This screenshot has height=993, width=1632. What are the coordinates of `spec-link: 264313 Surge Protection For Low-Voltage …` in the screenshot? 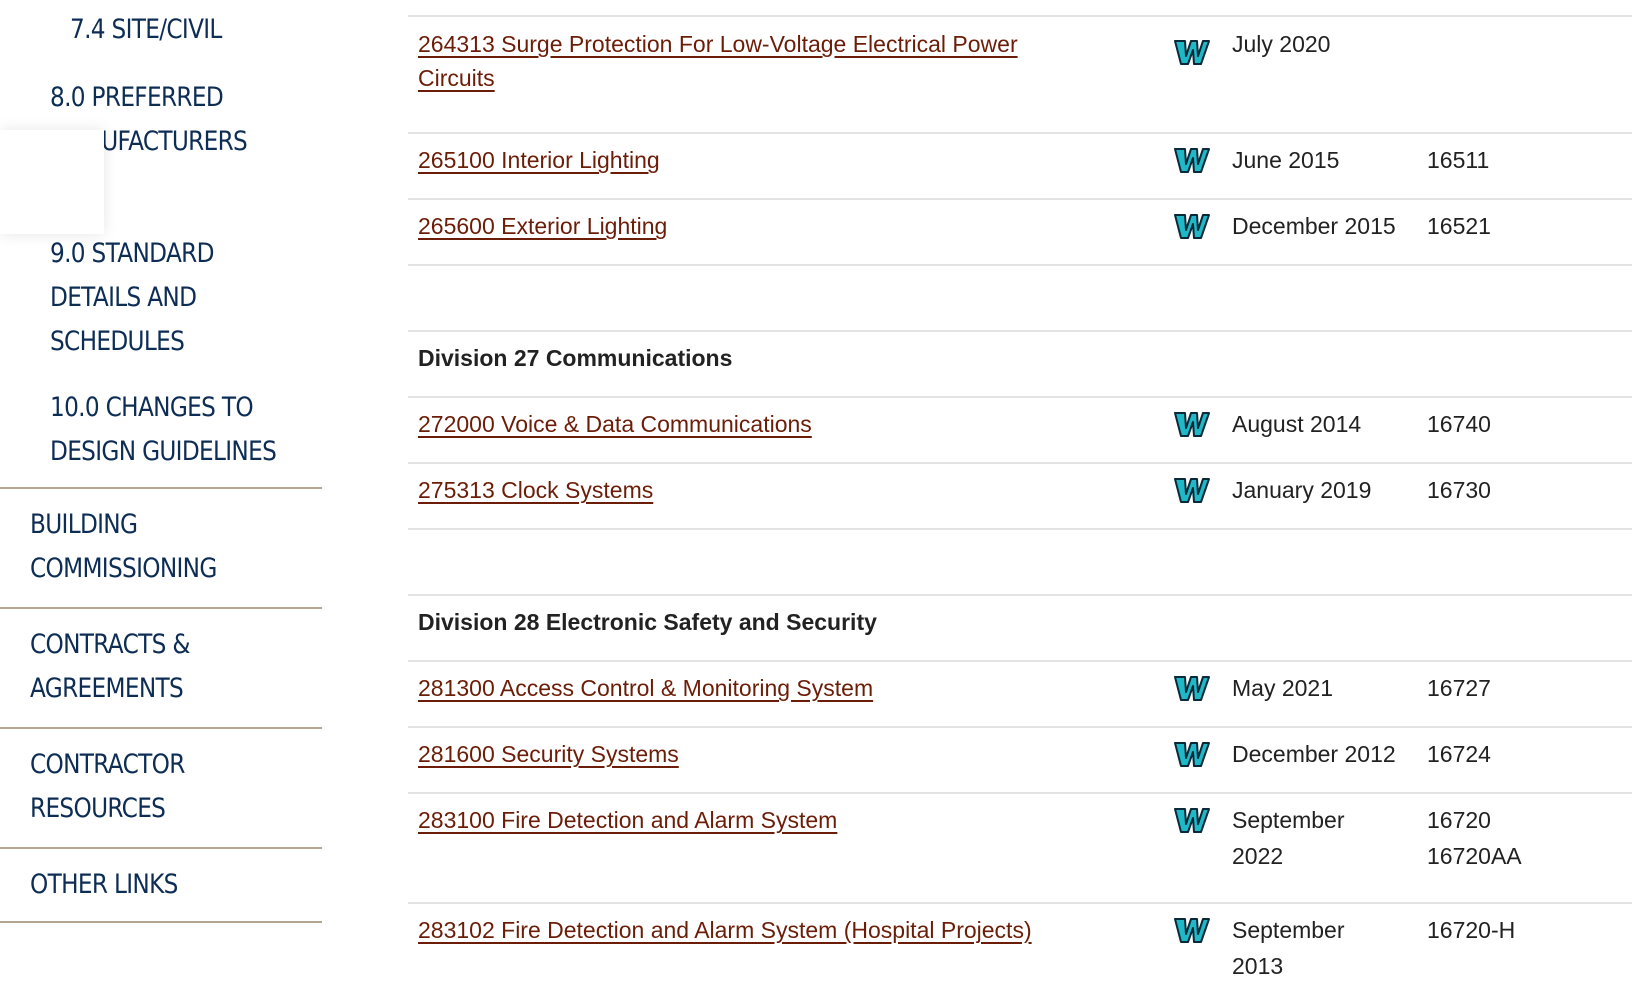 It's located at (738, 61).